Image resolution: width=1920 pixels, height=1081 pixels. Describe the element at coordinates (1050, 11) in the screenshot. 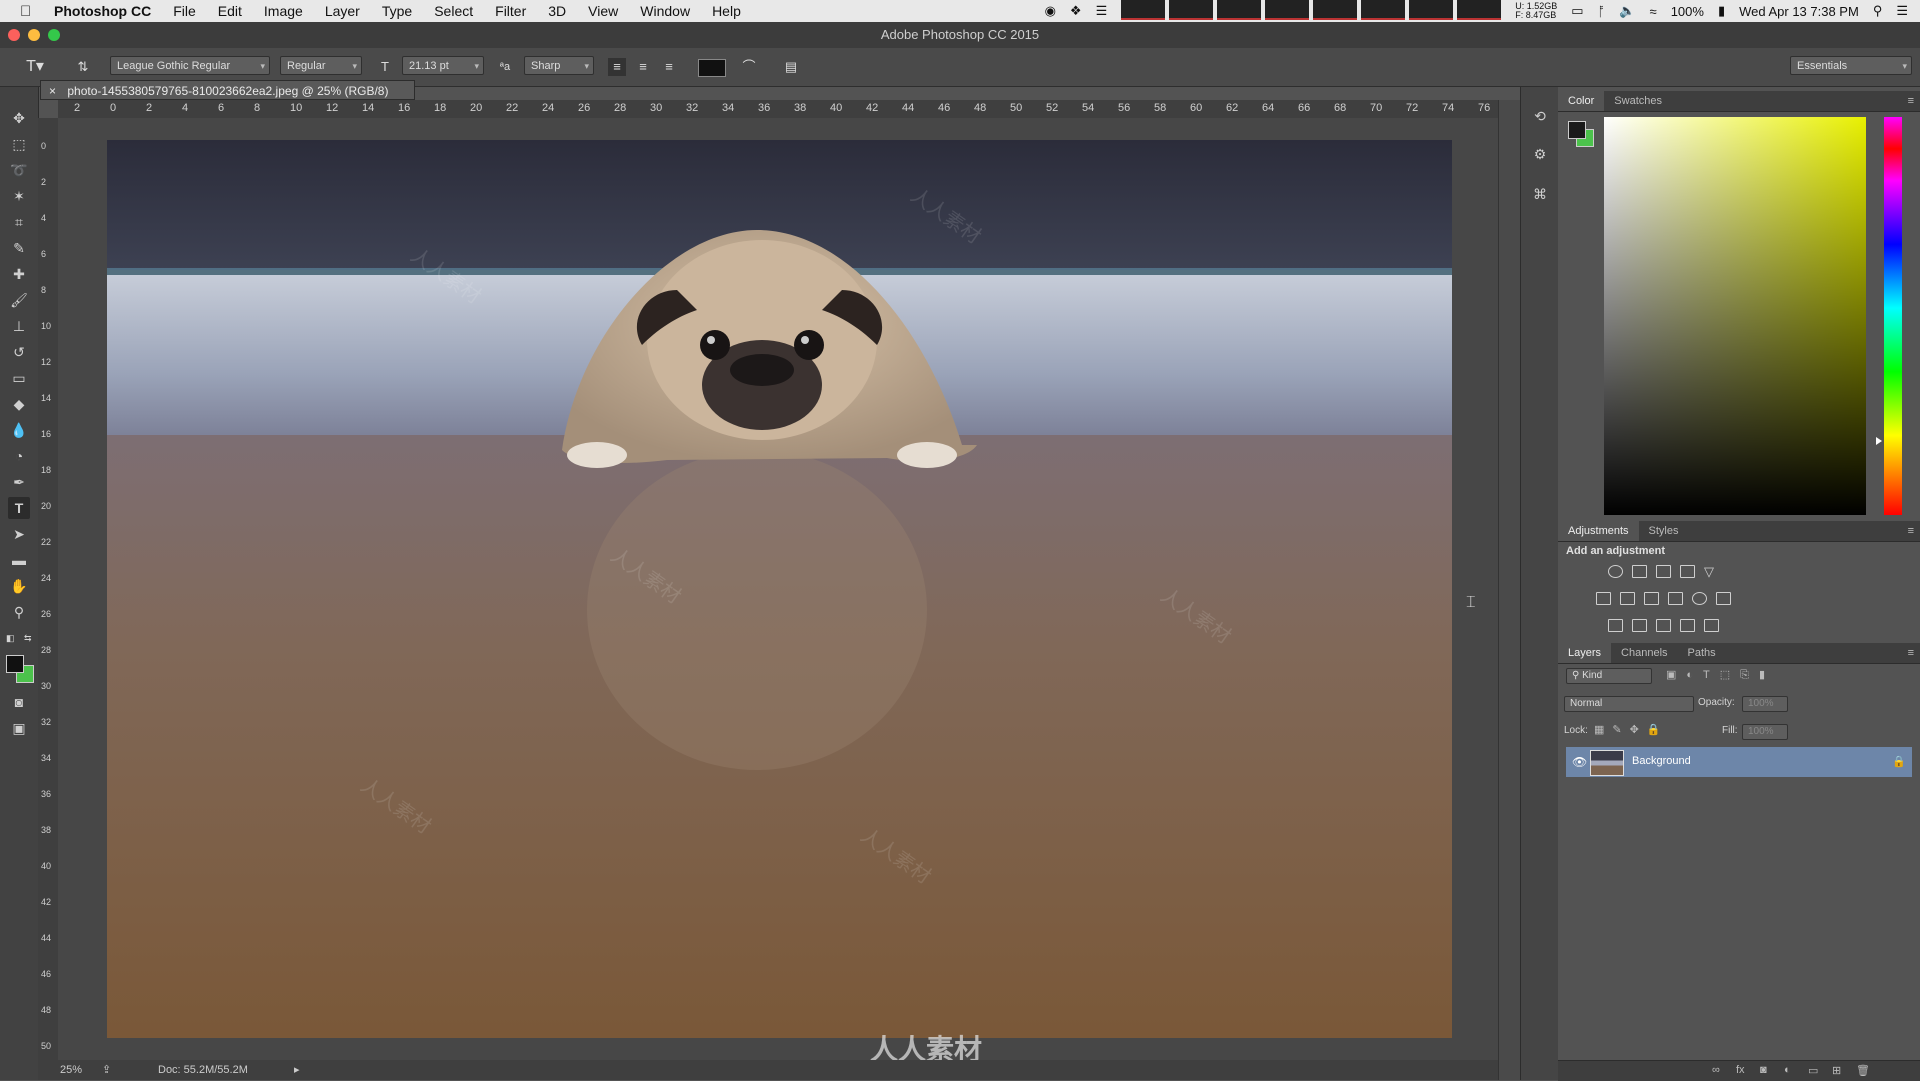

I see `screen-record-icon: ◉` at that location.